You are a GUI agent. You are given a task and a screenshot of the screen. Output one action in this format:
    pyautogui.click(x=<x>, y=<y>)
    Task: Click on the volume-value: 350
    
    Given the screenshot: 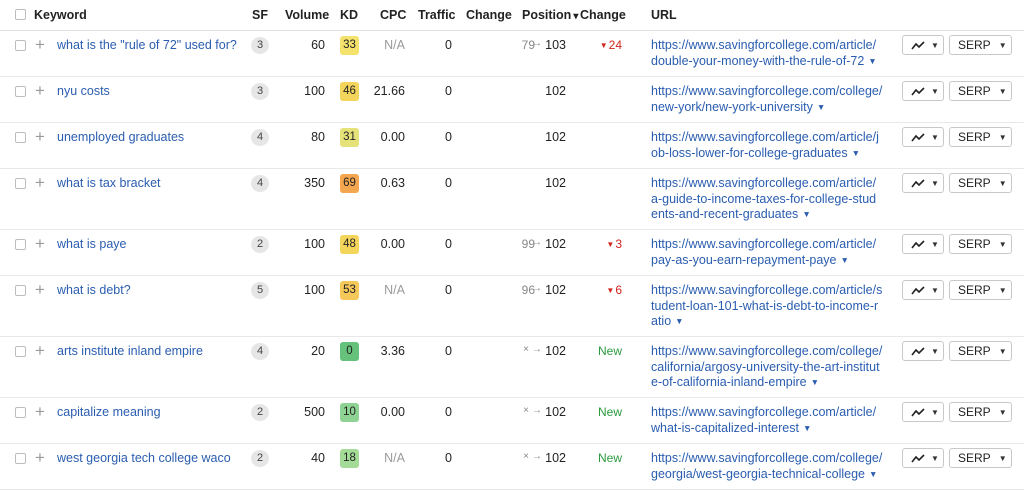 What is the action you would take?
    pyautogui.click(x=314, y=183)
    